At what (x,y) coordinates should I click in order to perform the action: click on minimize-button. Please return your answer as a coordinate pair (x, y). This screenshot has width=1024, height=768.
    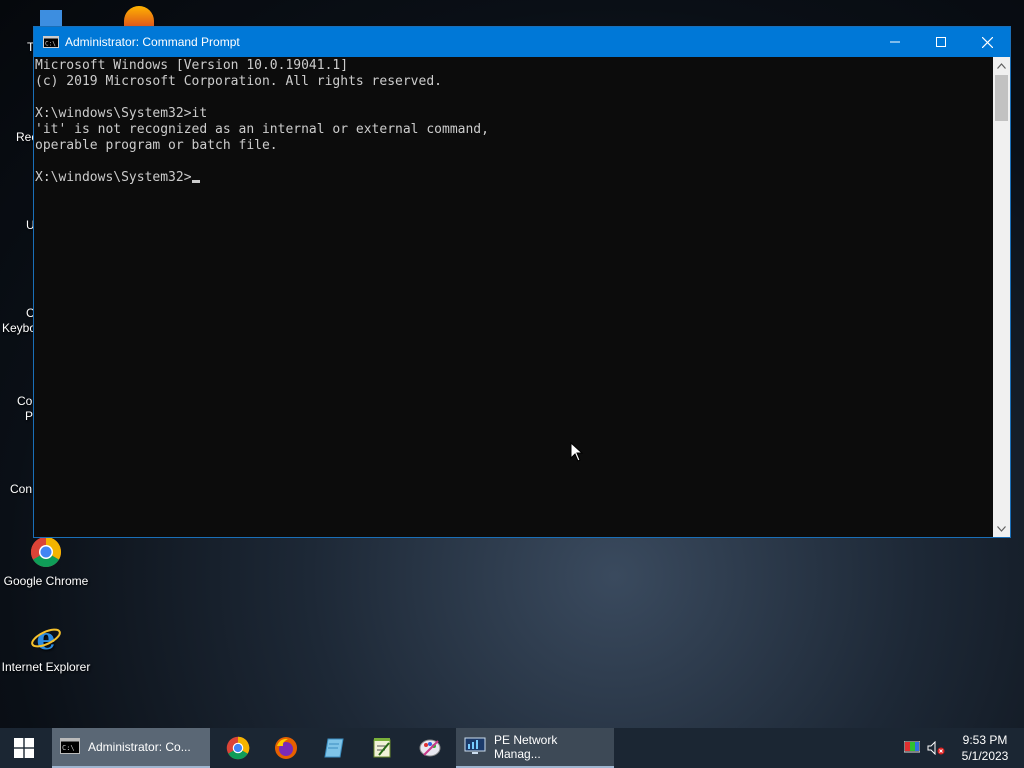
    Looking at the image, I should click on (895, 42).